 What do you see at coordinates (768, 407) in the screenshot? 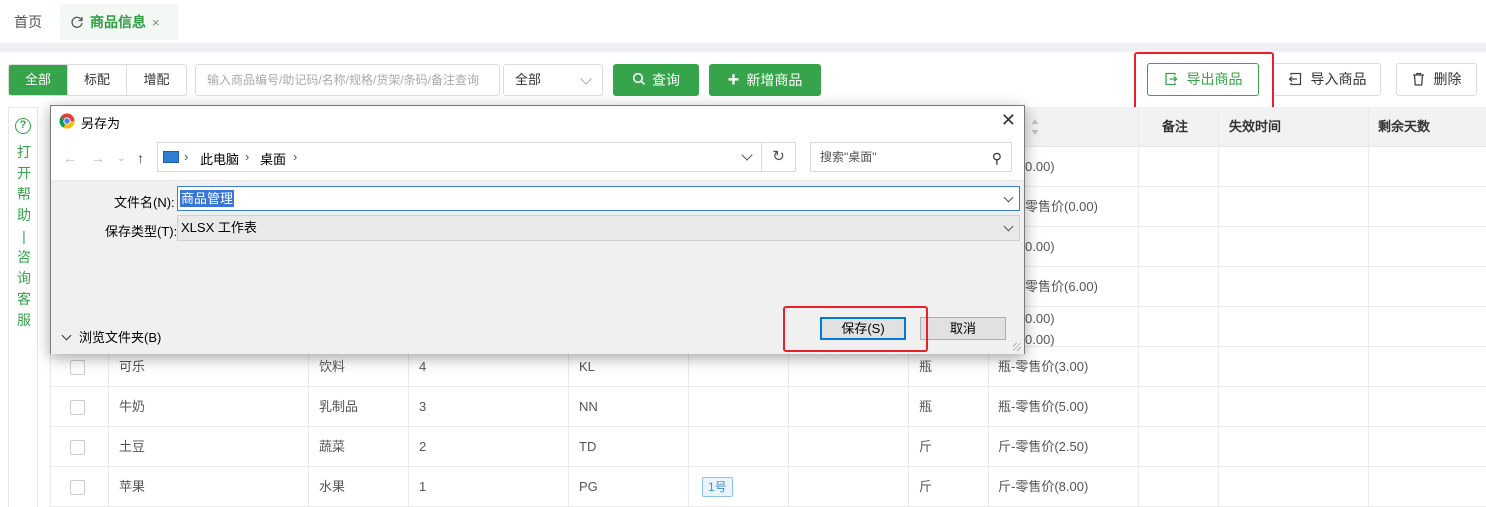
I see `table-row: 牛奶 乳制品 3 NN 瓶 瓶-零售价(5.00)` at bounding box center [768, 407].